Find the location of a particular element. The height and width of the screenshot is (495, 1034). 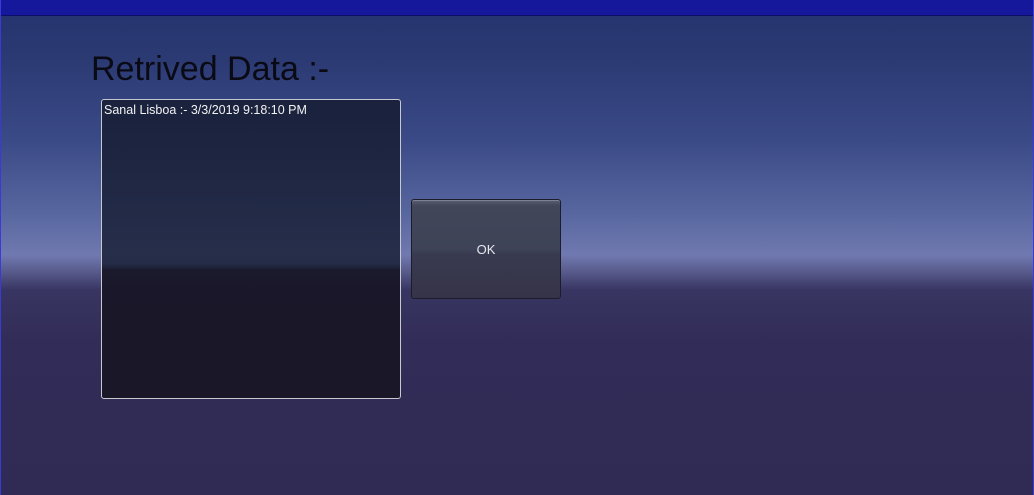

page-title: Retrived Data :- is located at coordinates (210, 69).